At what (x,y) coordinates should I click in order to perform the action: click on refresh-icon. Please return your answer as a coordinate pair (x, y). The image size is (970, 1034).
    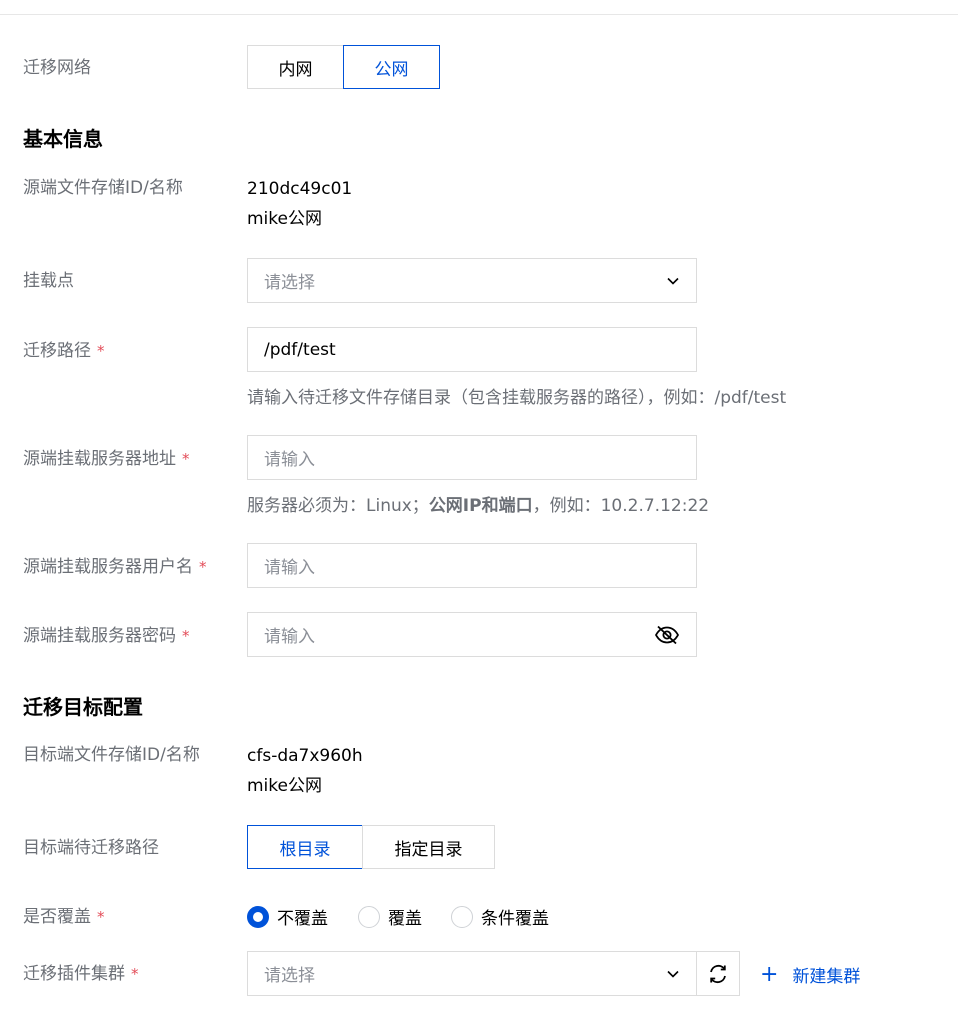
    Looking at the image, I should click on (718, 974).